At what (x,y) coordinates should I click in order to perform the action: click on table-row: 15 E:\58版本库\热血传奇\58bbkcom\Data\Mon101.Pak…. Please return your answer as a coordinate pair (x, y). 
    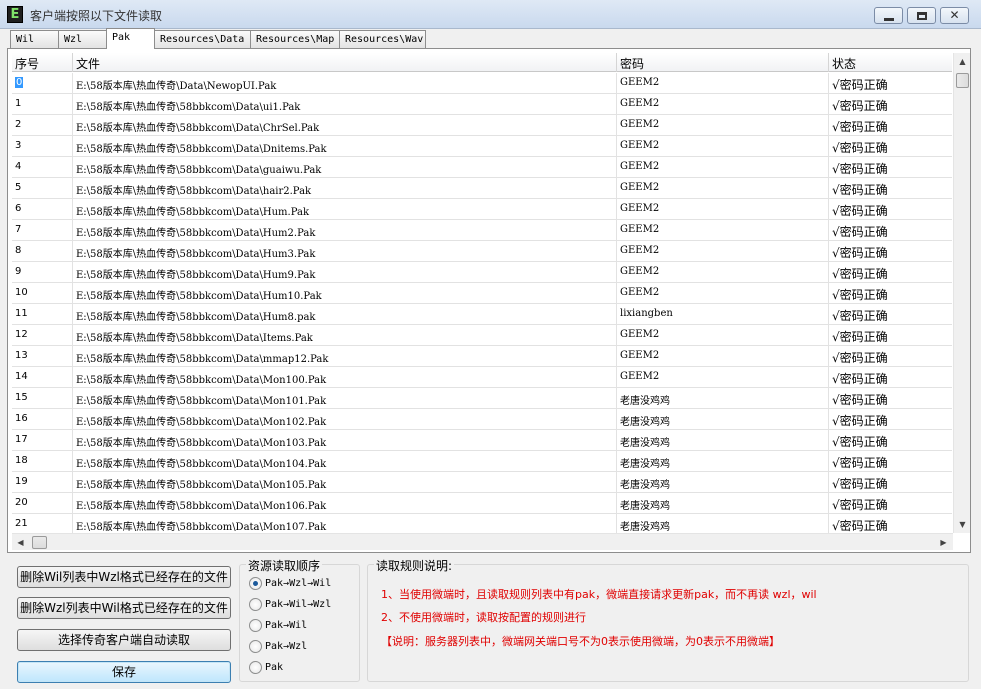
    Looking at the image, I should click on (482, 398).